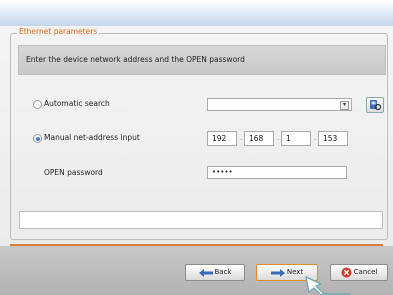 The height and width of the screenshot is (295, 393). Describe the element at coordinates (344, 105) in the screenshot. I see `chevron-down-icon: ▾` at that location.